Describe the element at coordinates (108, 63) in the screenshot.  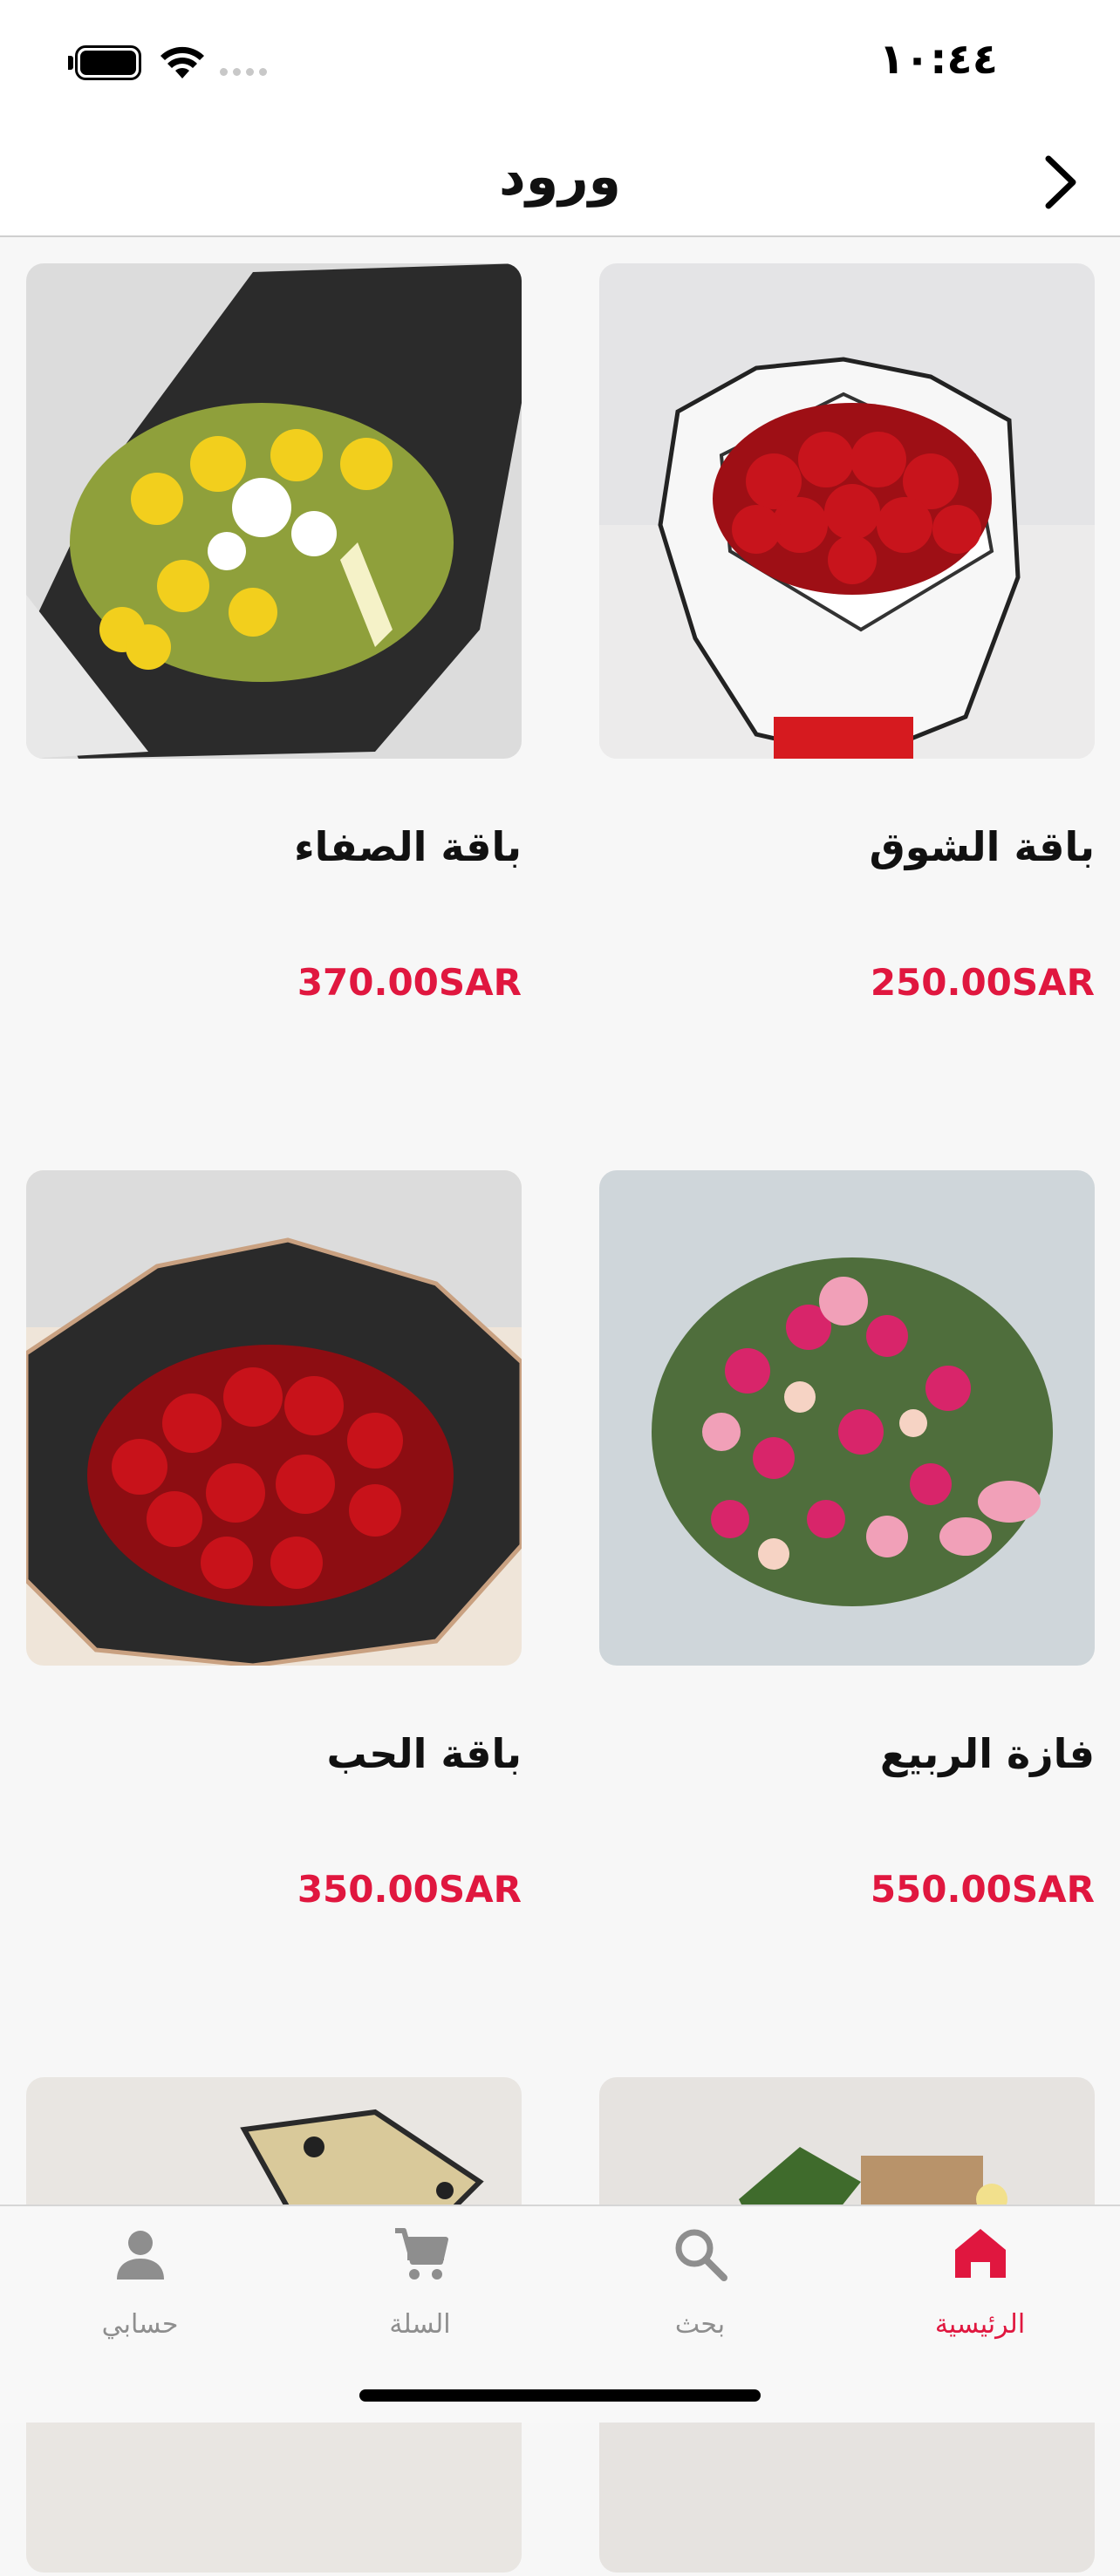
I see `battery-icon` at that location.